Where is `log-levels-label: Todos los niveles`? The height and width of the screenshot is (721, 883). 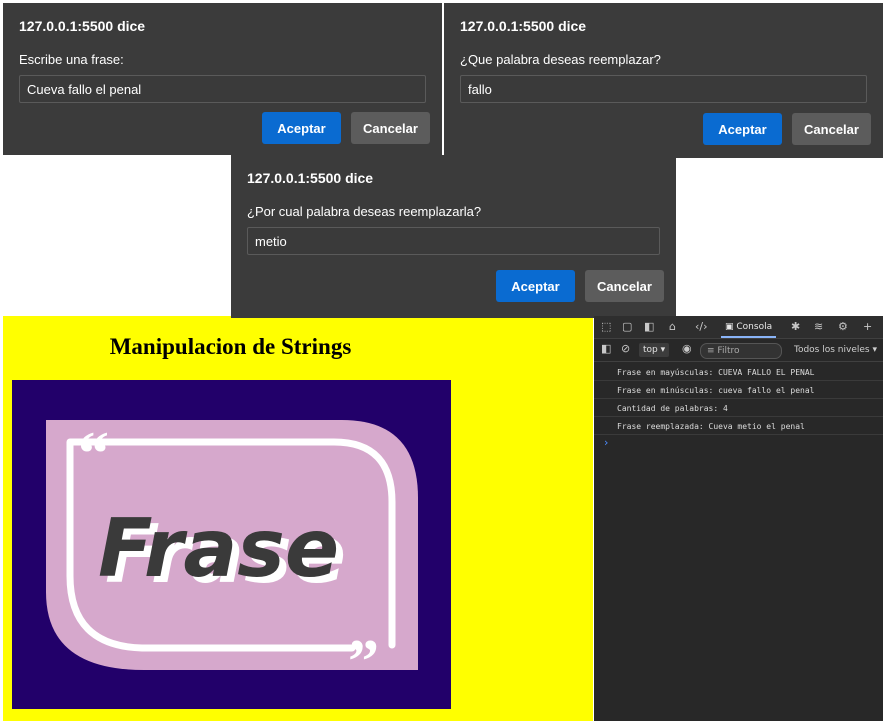
log-levels-label: Todos los niveles is located at coordinates (831, 350).